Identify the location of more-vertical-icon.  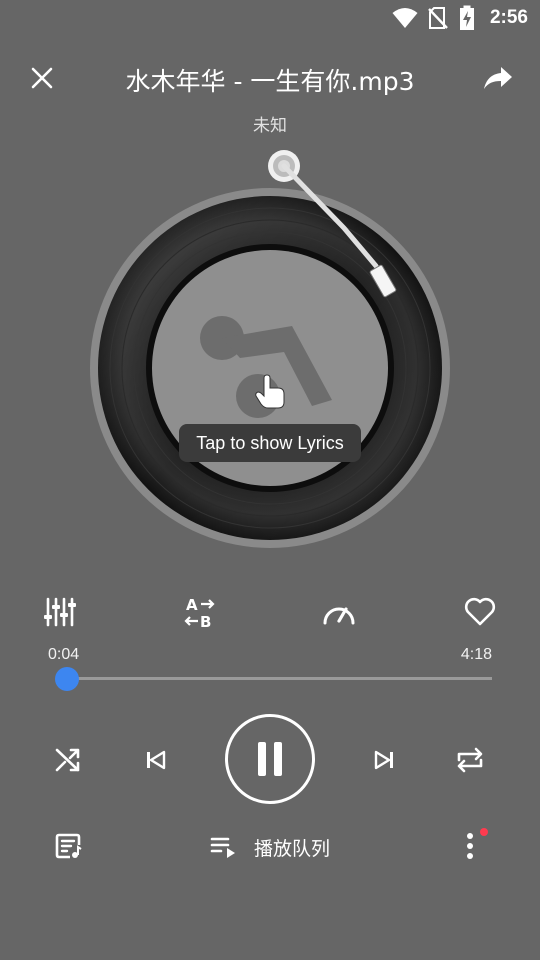
(470, 846).